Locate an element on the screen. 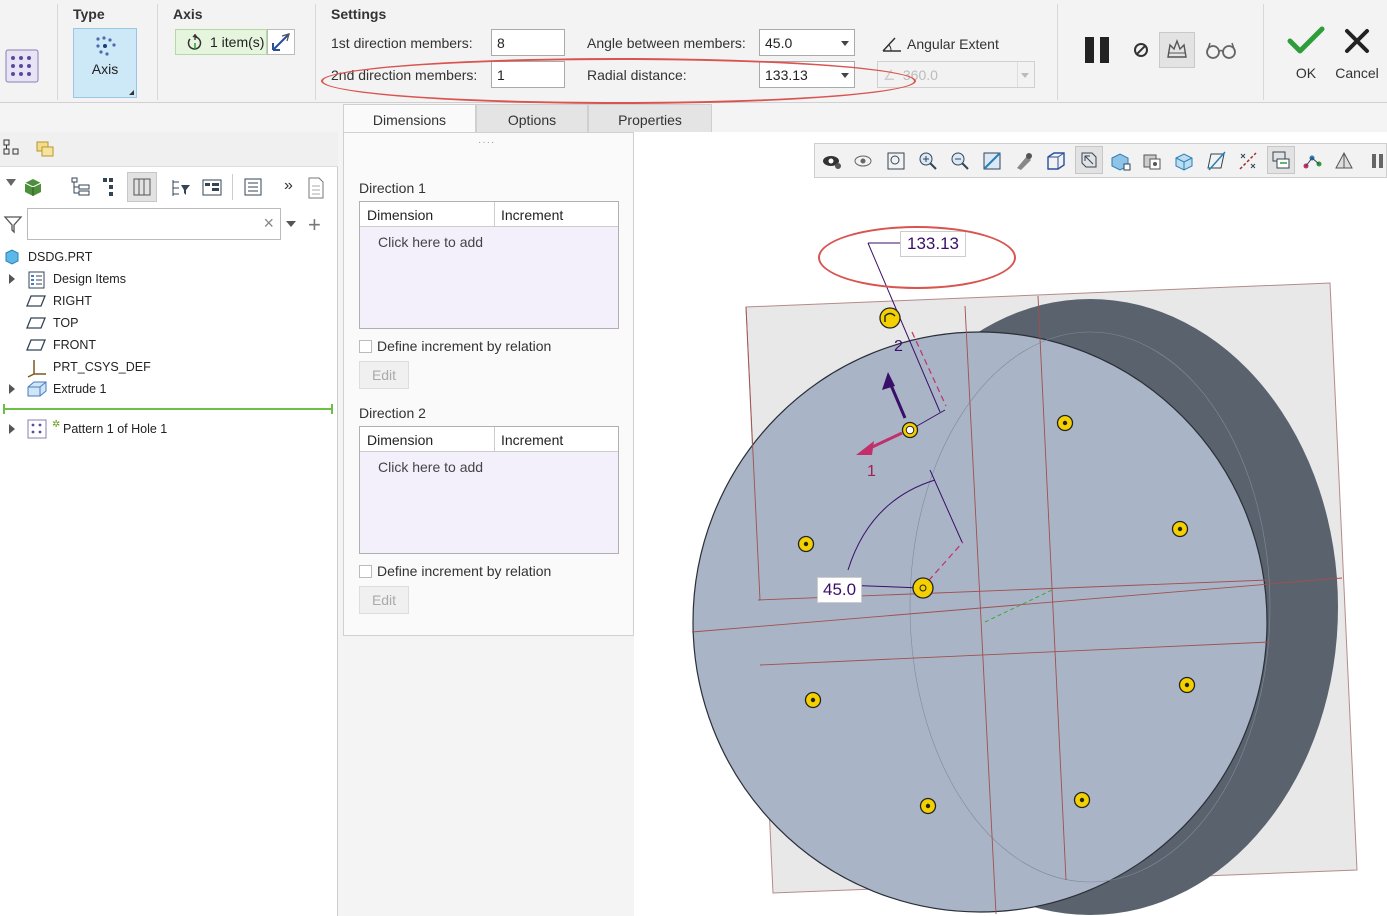  relation-label: Define increment by relation is located at coordinates (464, 346).